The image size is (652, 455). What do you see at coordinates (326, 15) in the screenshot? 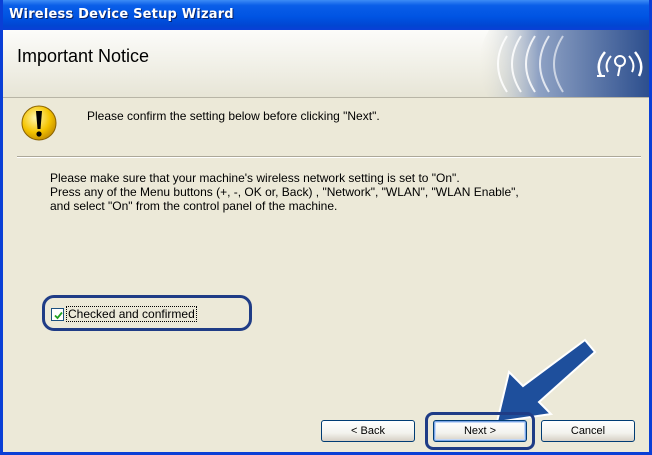
I see `title-bar: Wireless Device Setup Wizard` at bounding box center [326, 15].